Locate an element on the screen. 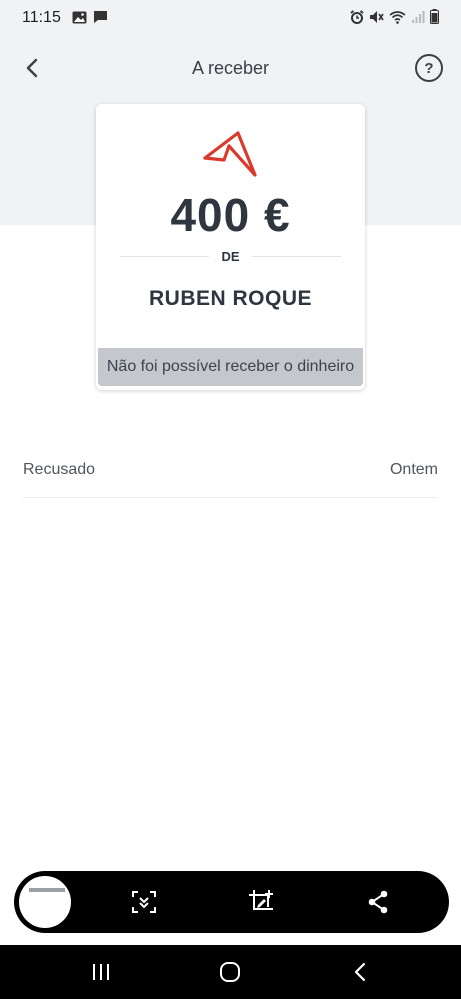  app-bar: A receber ? is located at coordinates (230, 68).